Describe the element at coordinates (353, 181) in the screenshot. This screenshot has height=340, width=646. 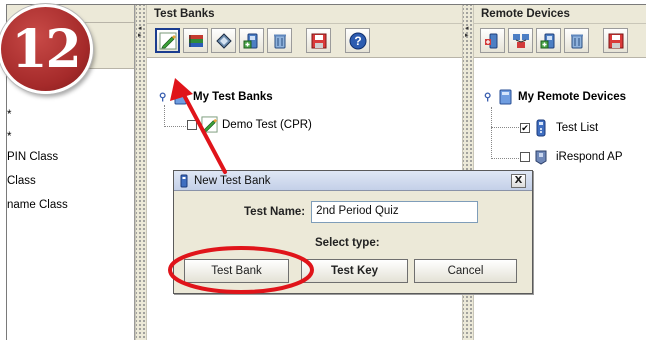
I see `dialog-titlebar: New Test Bank` at that location.